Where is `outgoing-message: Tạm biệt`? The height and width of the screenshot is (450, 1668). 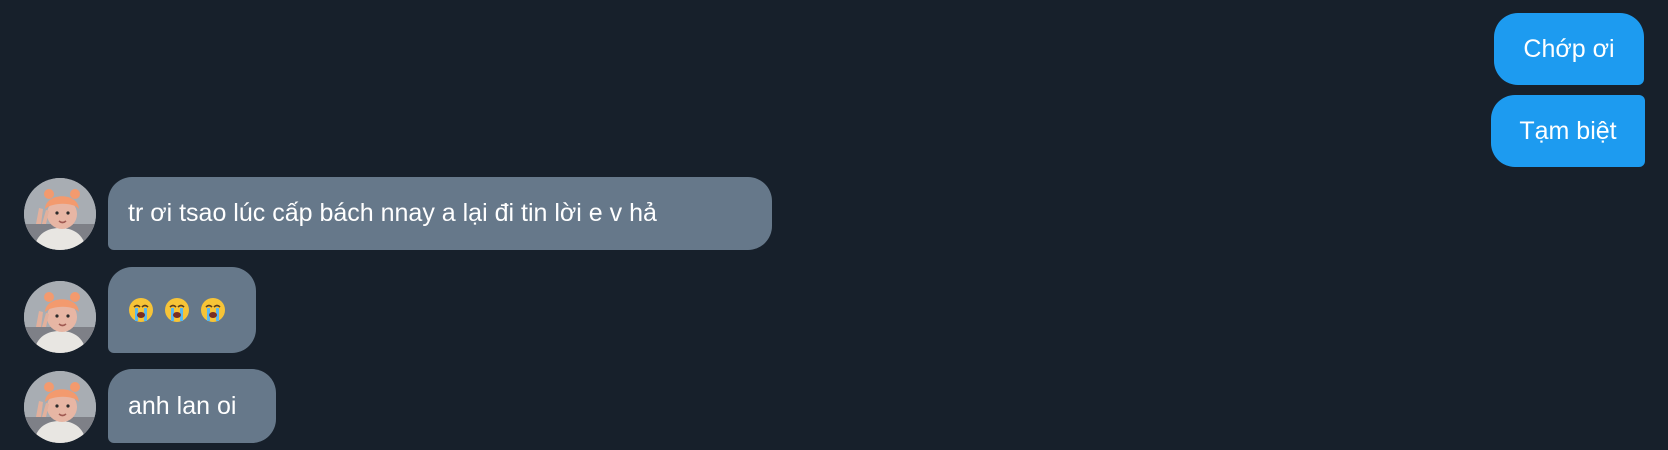 outgoing-message: Tạm biệt is located at coordinates (1568, 131).